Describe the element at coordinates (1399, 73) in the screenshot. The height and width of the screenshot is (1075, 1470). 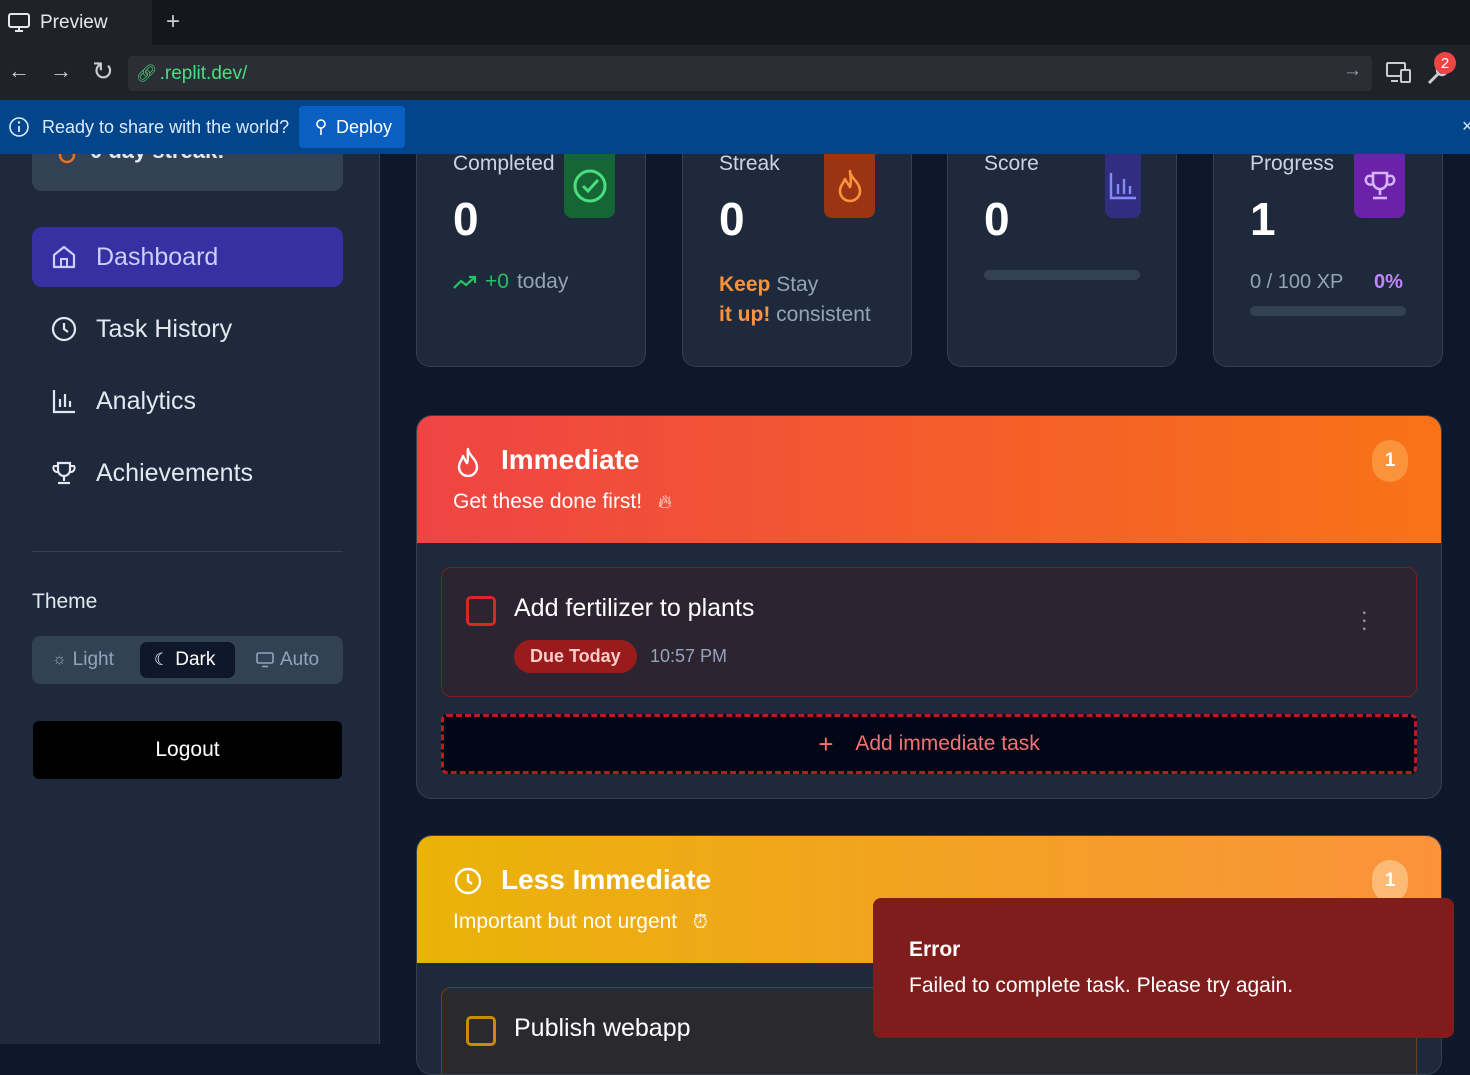
I see `devices-icon` at that location.